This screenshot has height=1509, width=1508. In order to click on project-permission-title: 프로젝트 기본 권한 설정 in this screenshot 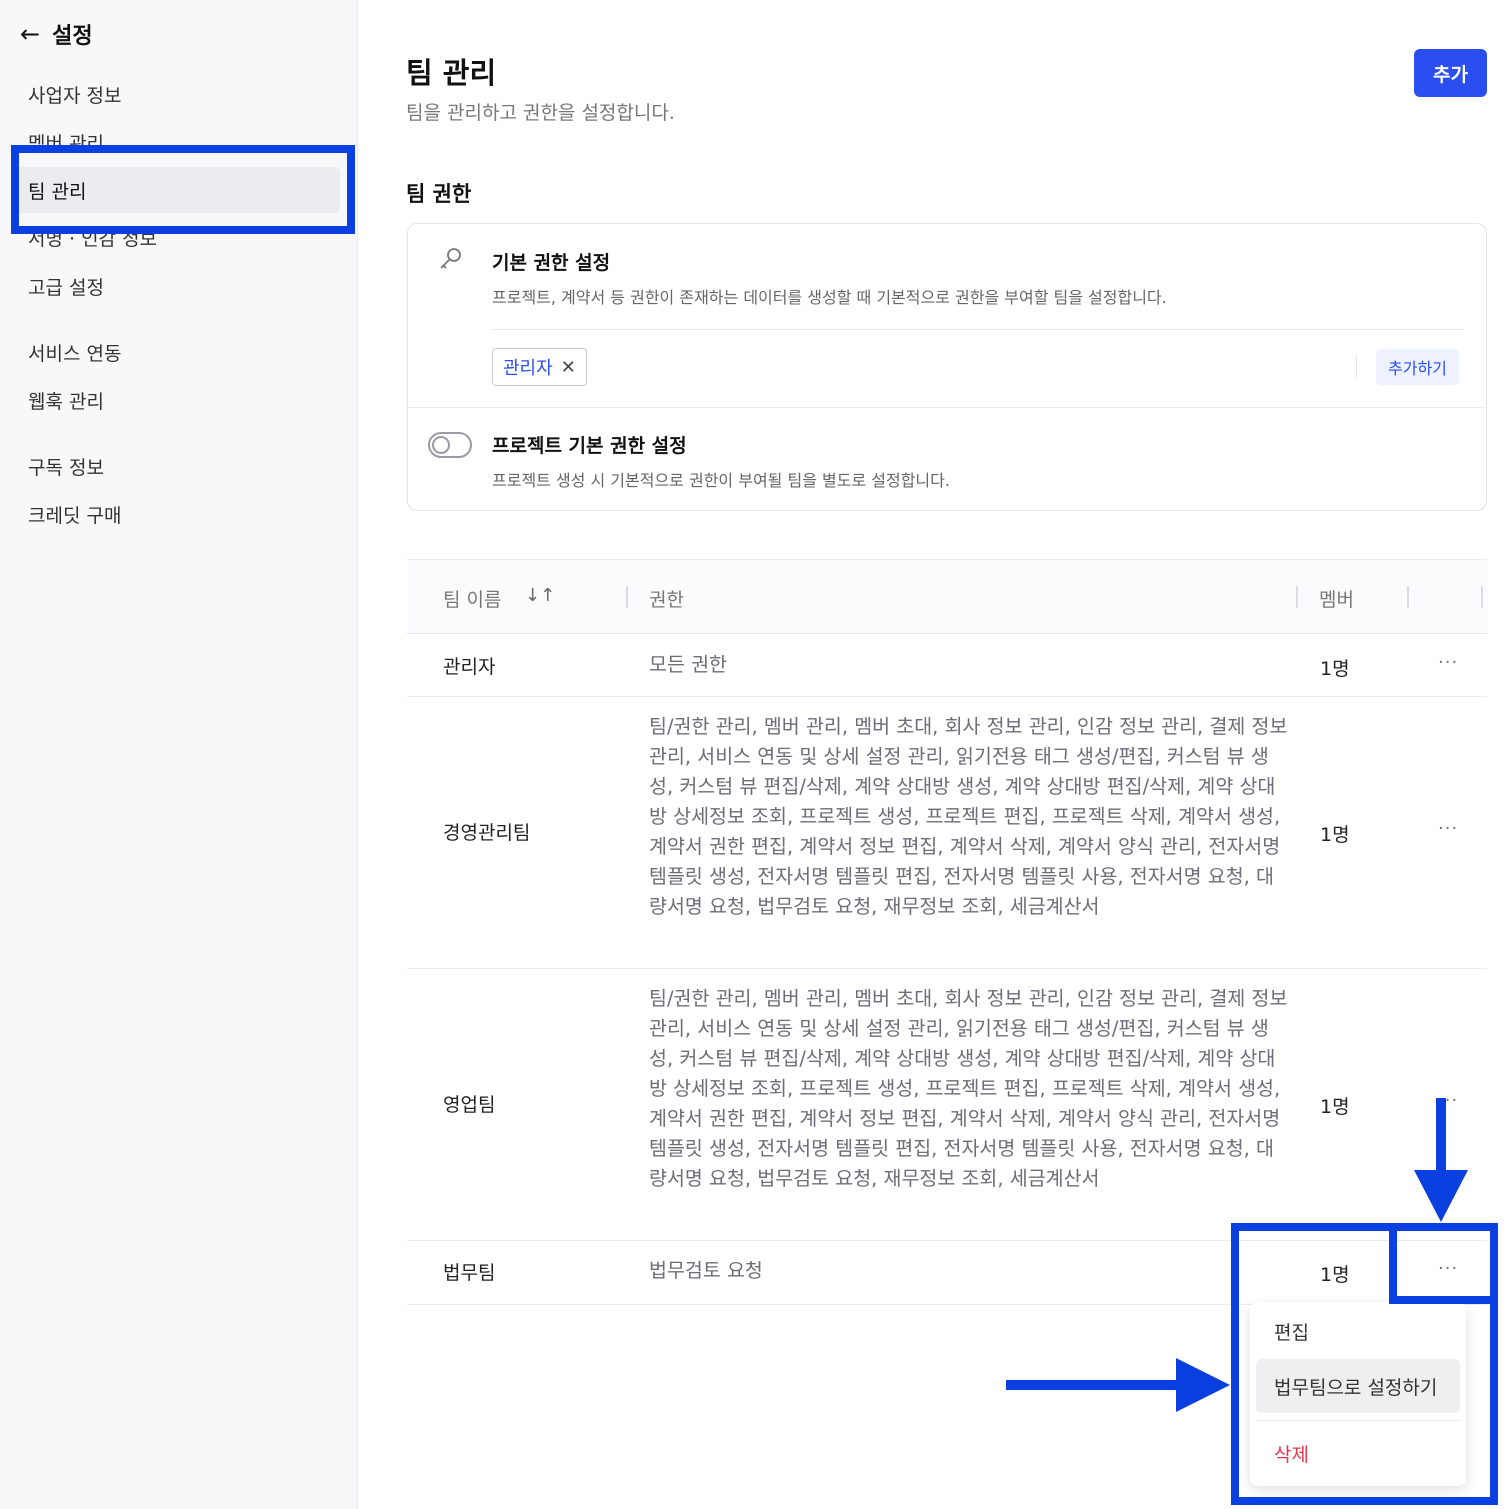, I will do `click(589, 446)`.